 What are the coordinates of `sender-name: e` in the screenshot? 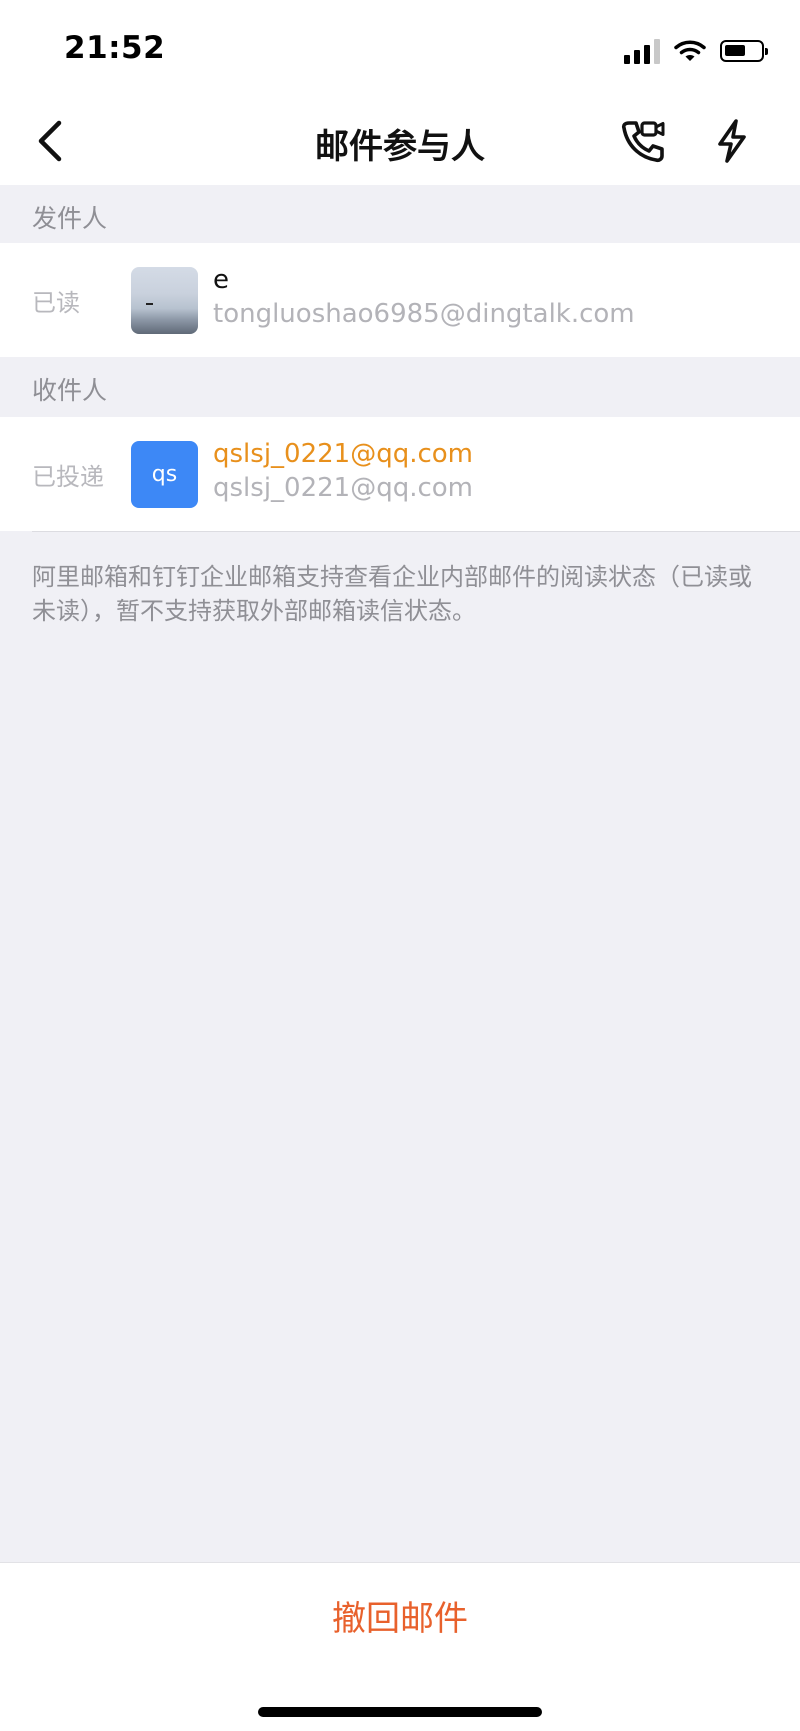 It's located at (221, 280).